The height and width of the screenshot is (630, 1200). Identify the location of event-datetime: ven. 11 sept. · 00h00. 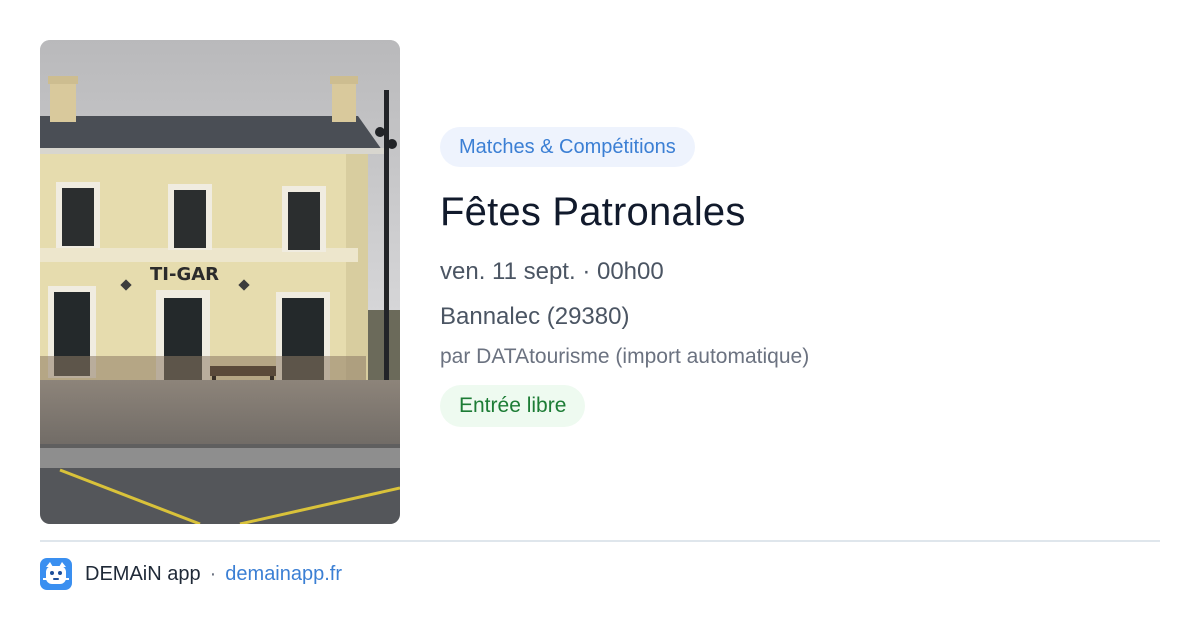
(552, 271).